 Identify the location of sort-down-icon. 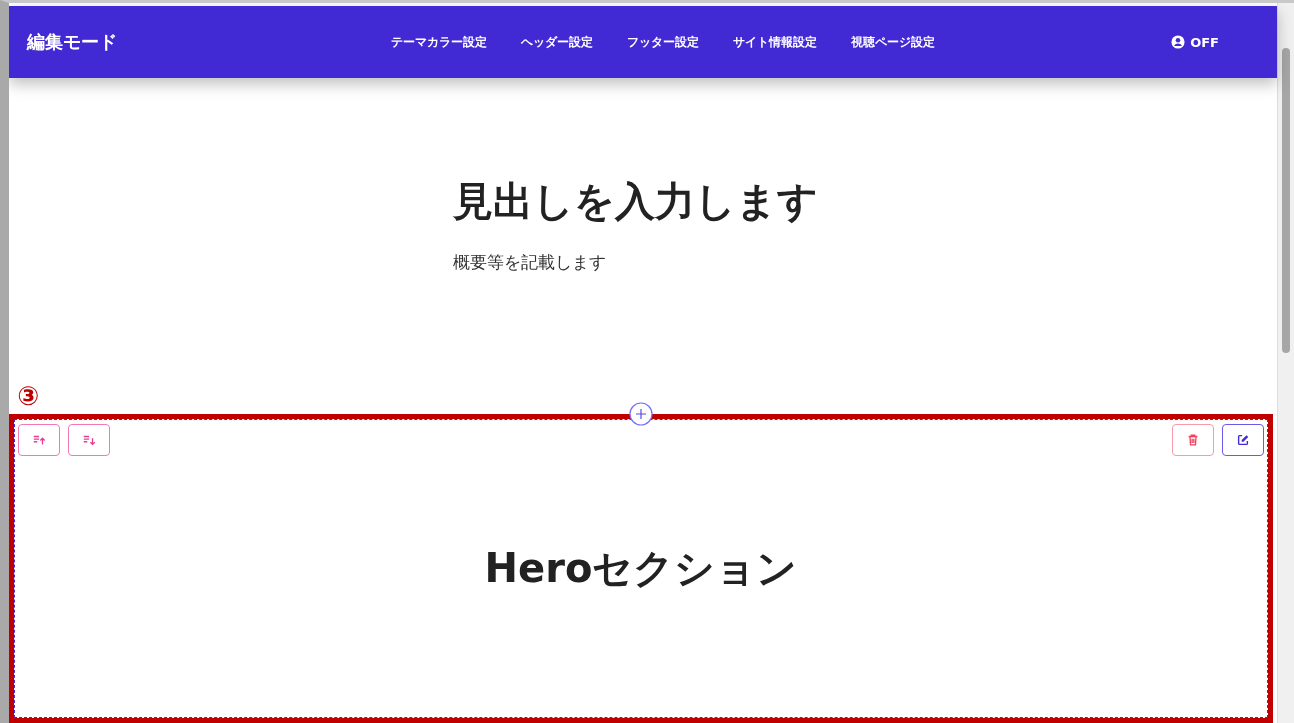
(89, 440).